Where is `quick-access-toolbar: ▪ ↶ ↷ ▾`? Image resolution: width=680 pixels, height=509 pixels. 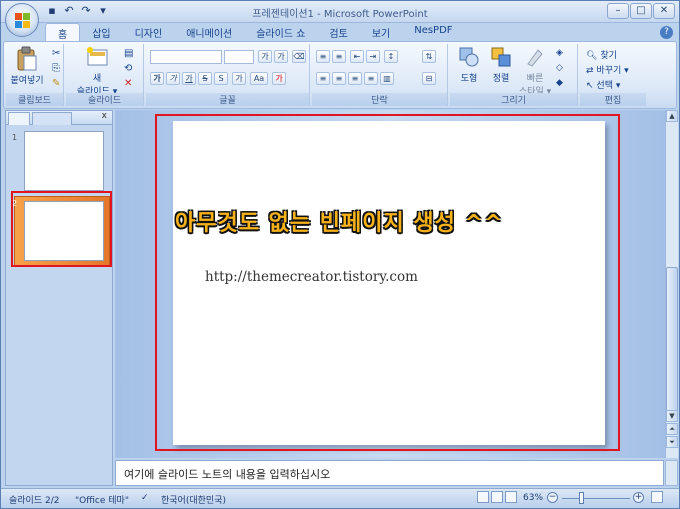
quick-access-toolbar: ▪ ↶ ↷ ▾ is located at coordinates (77, 11).